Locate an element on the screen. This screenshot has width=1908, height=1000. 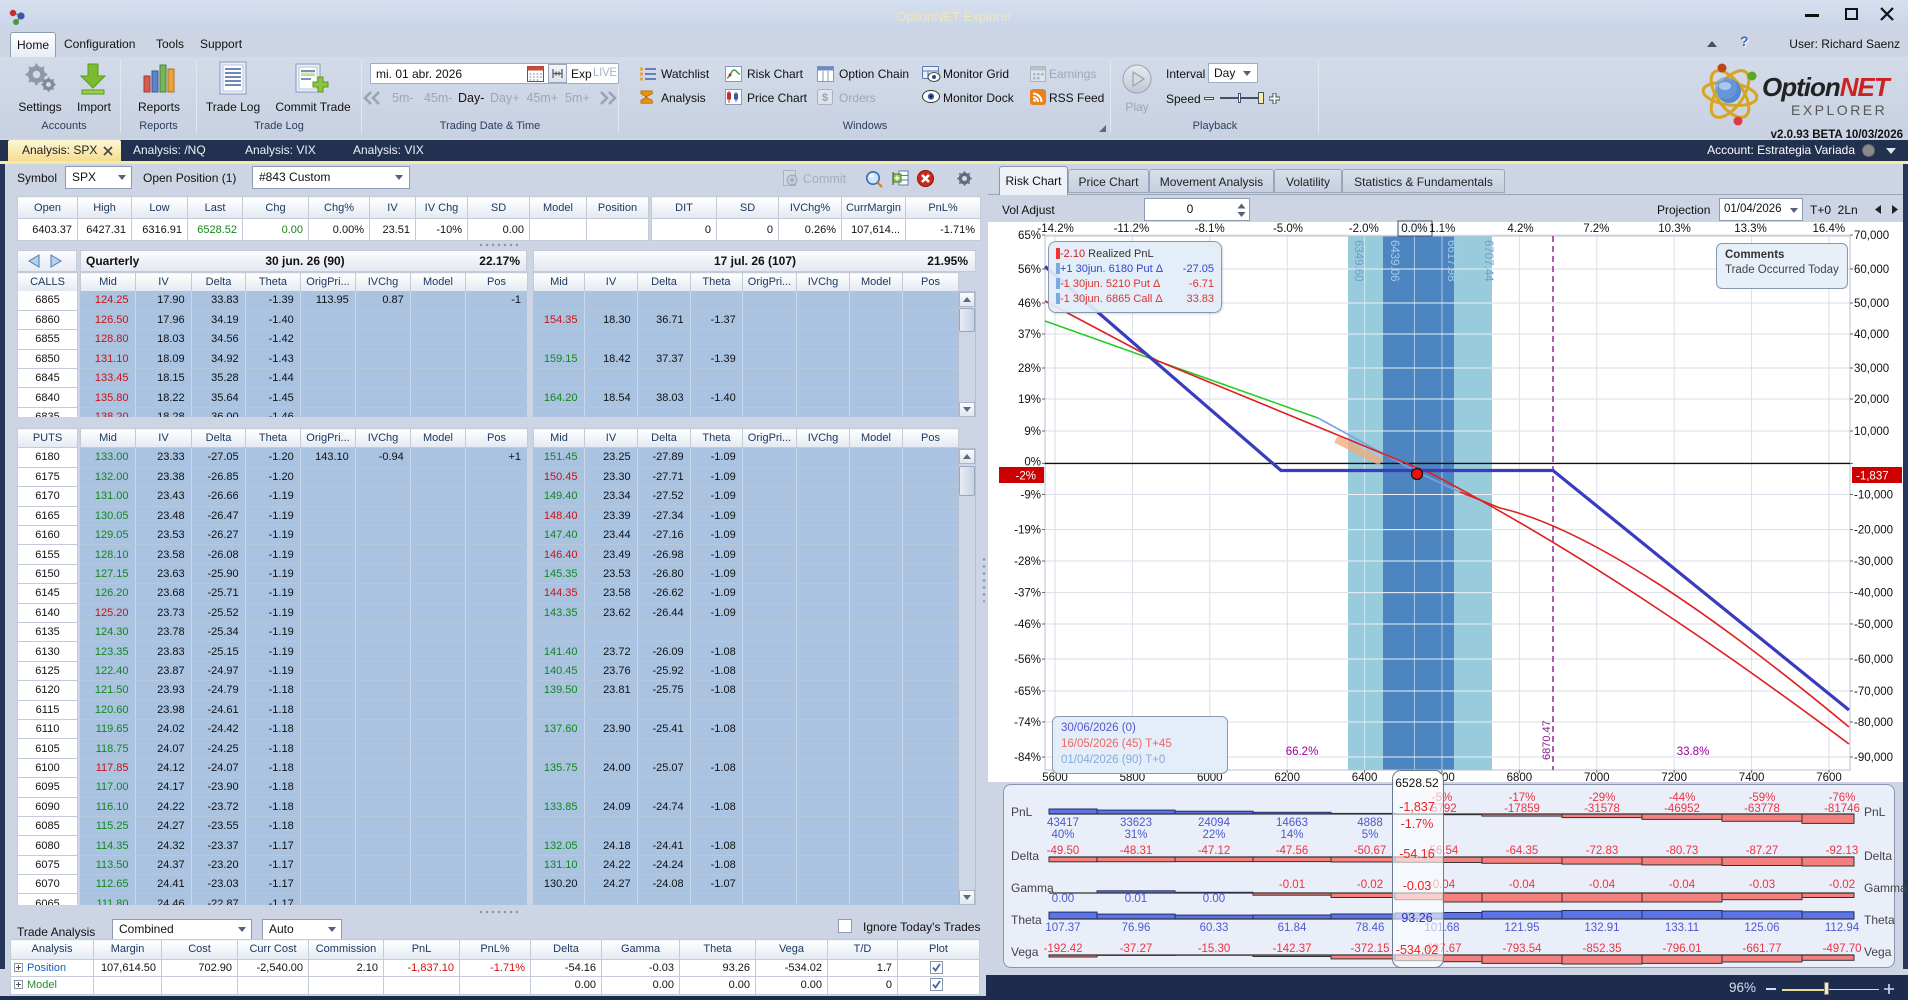
svg-text: -84% is located at coordinates (1027, 758).